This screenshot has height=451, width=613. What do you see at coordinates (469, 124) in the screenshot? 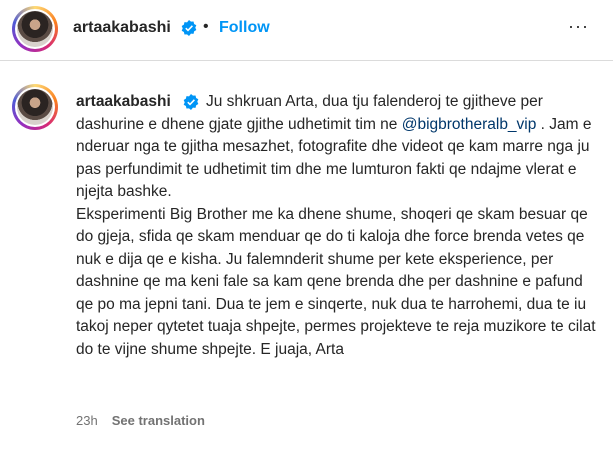
I see `mention-link: @bigbrotheralb_vip` at bounding box center [469, 124].